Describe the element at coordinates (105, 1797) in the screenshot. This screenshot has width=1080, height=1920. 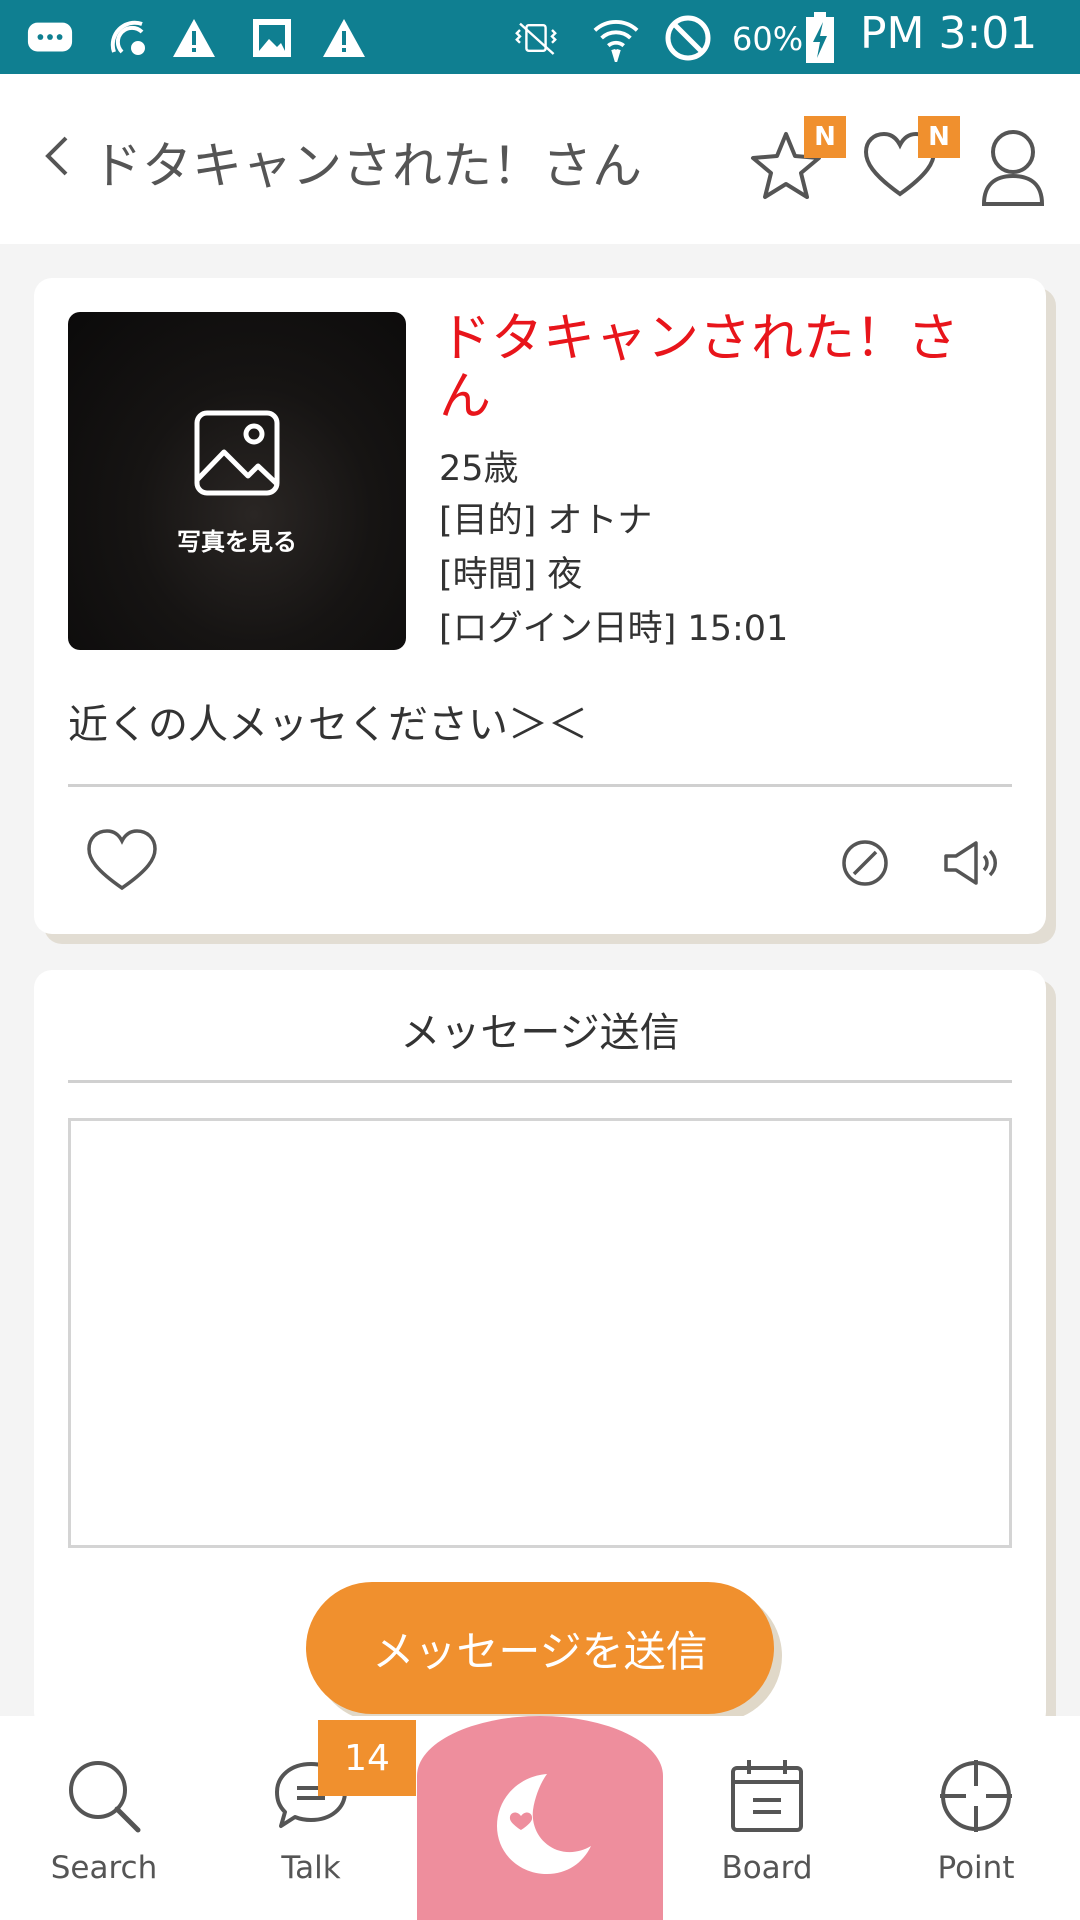
I see `search-icon` at that location.